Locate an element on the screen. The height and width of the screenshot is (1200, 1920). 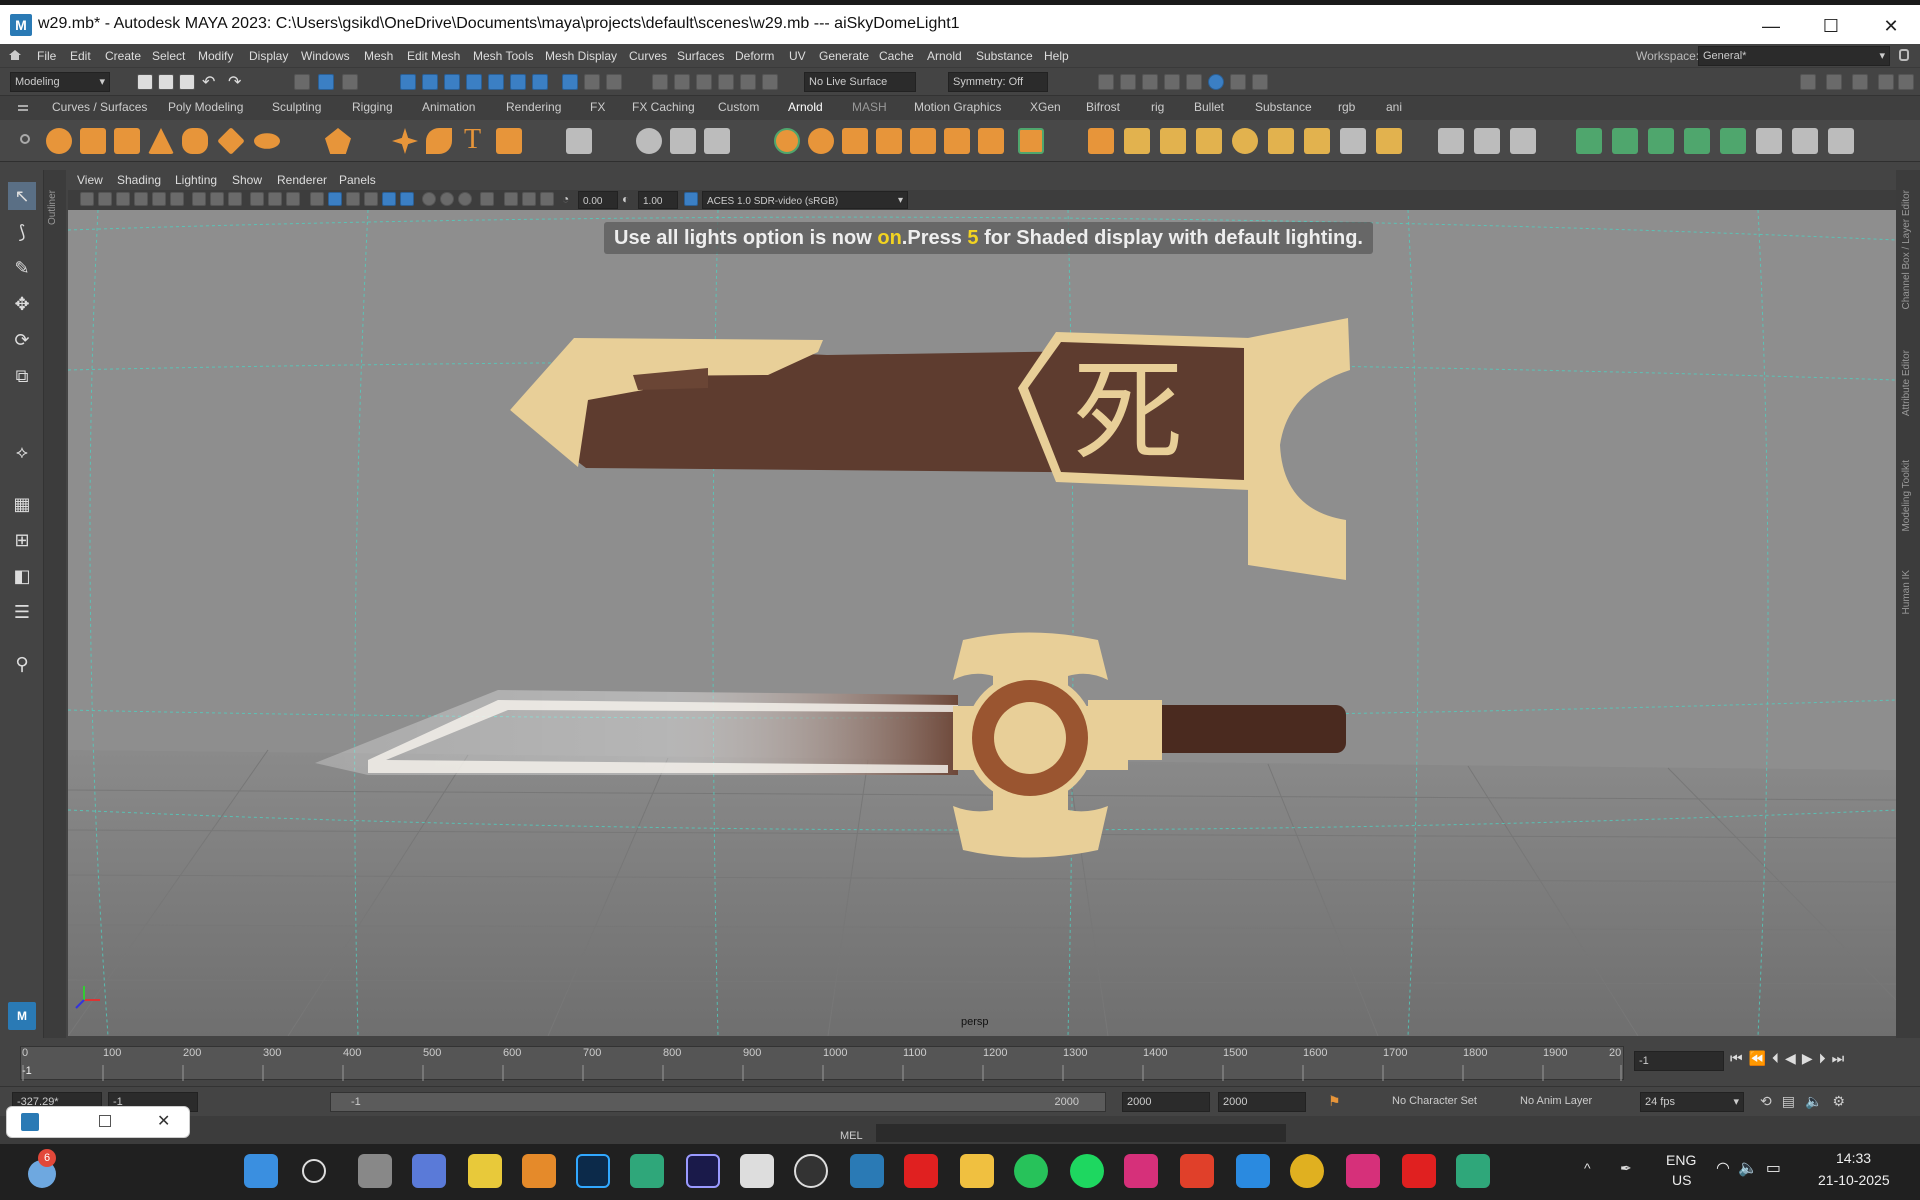
unfold-icon is located at coordinates (1589, 141).